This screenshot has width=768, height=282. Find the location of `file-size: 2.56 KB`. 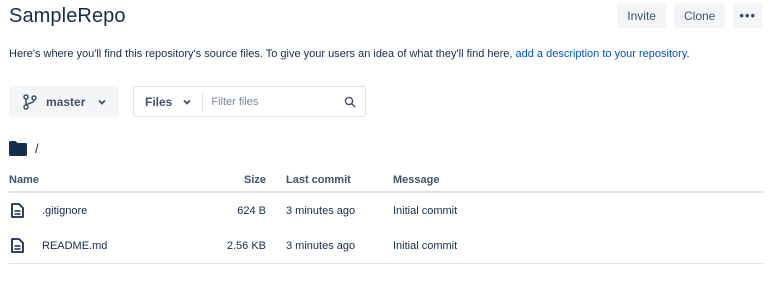

file-size: 2.56 KB is located at coordinates (235, 246).